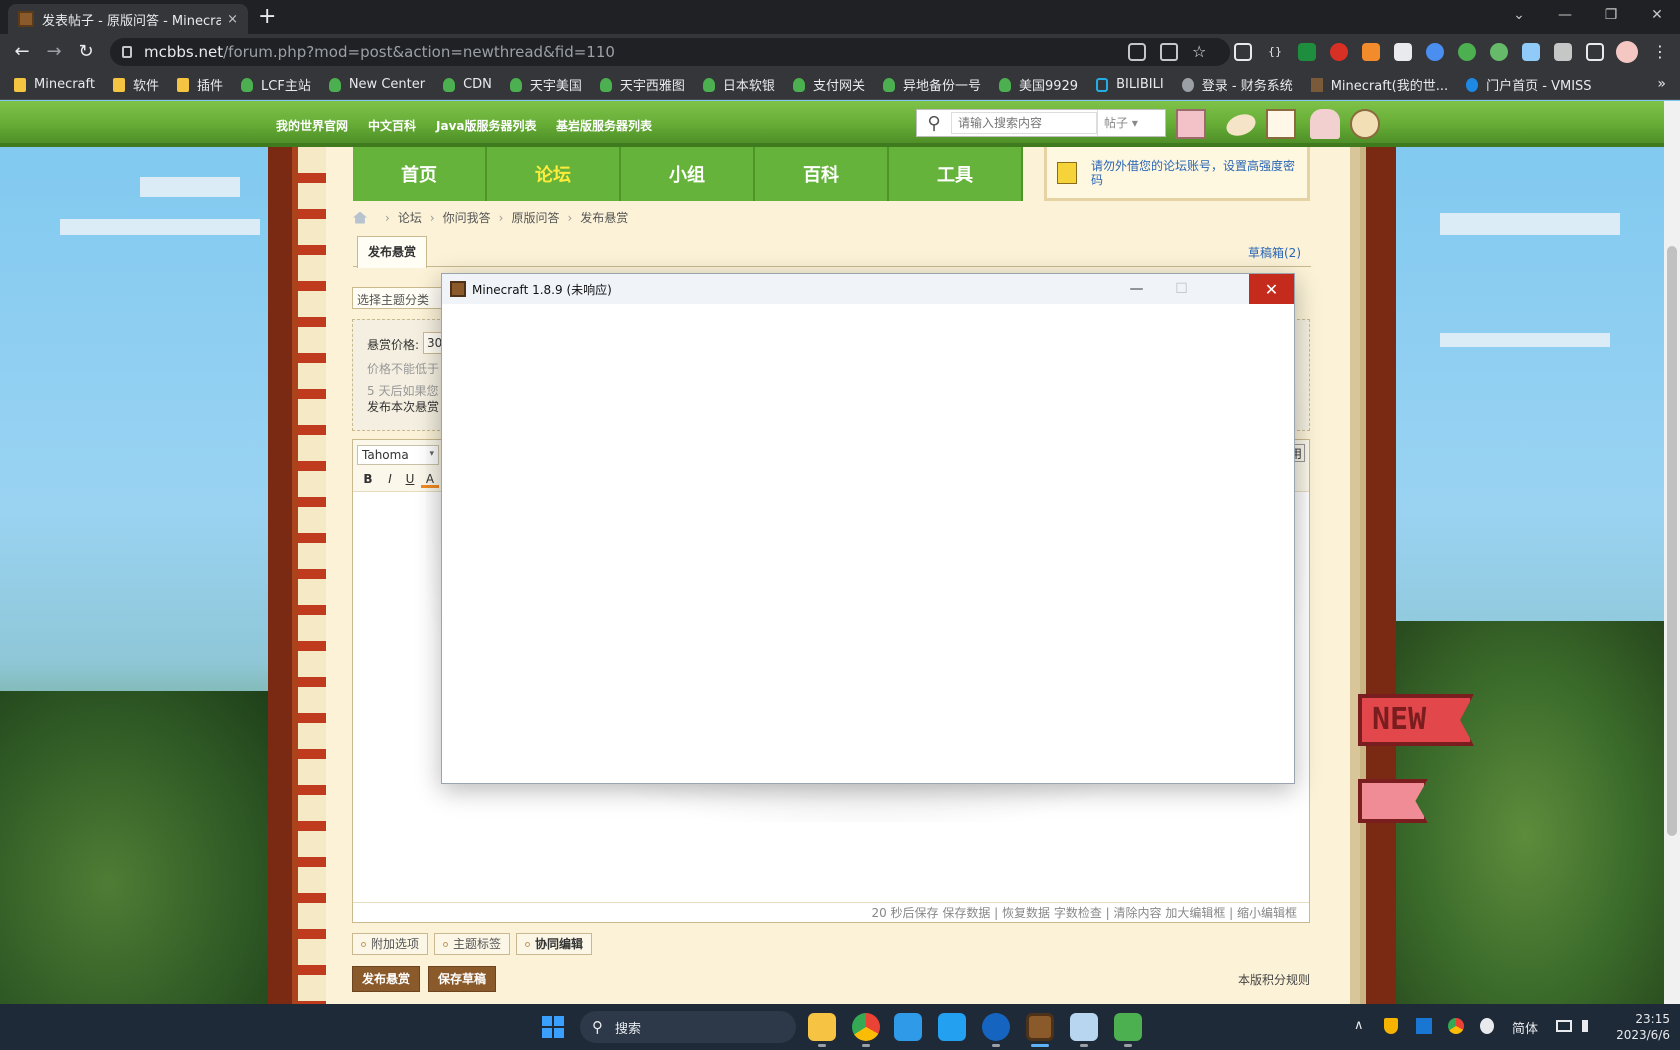 The image size is (1680, 1050). I want to click on messages-icon, so click(1241, 125).